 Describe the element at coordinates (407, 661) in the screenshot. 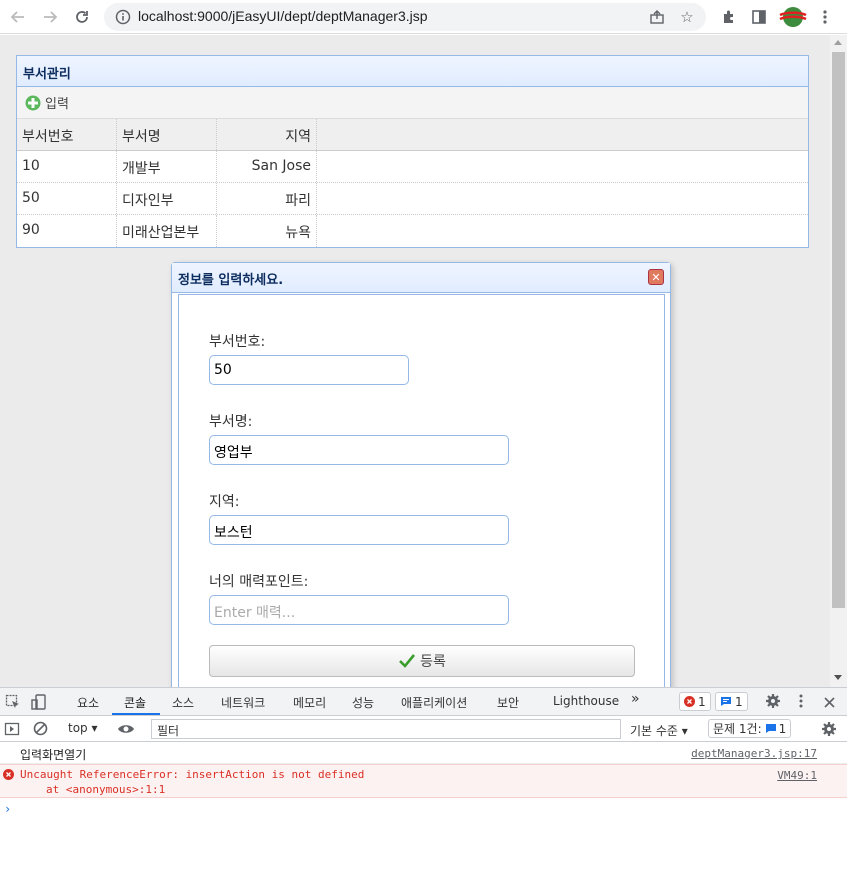

I see `check-icon` at that location.